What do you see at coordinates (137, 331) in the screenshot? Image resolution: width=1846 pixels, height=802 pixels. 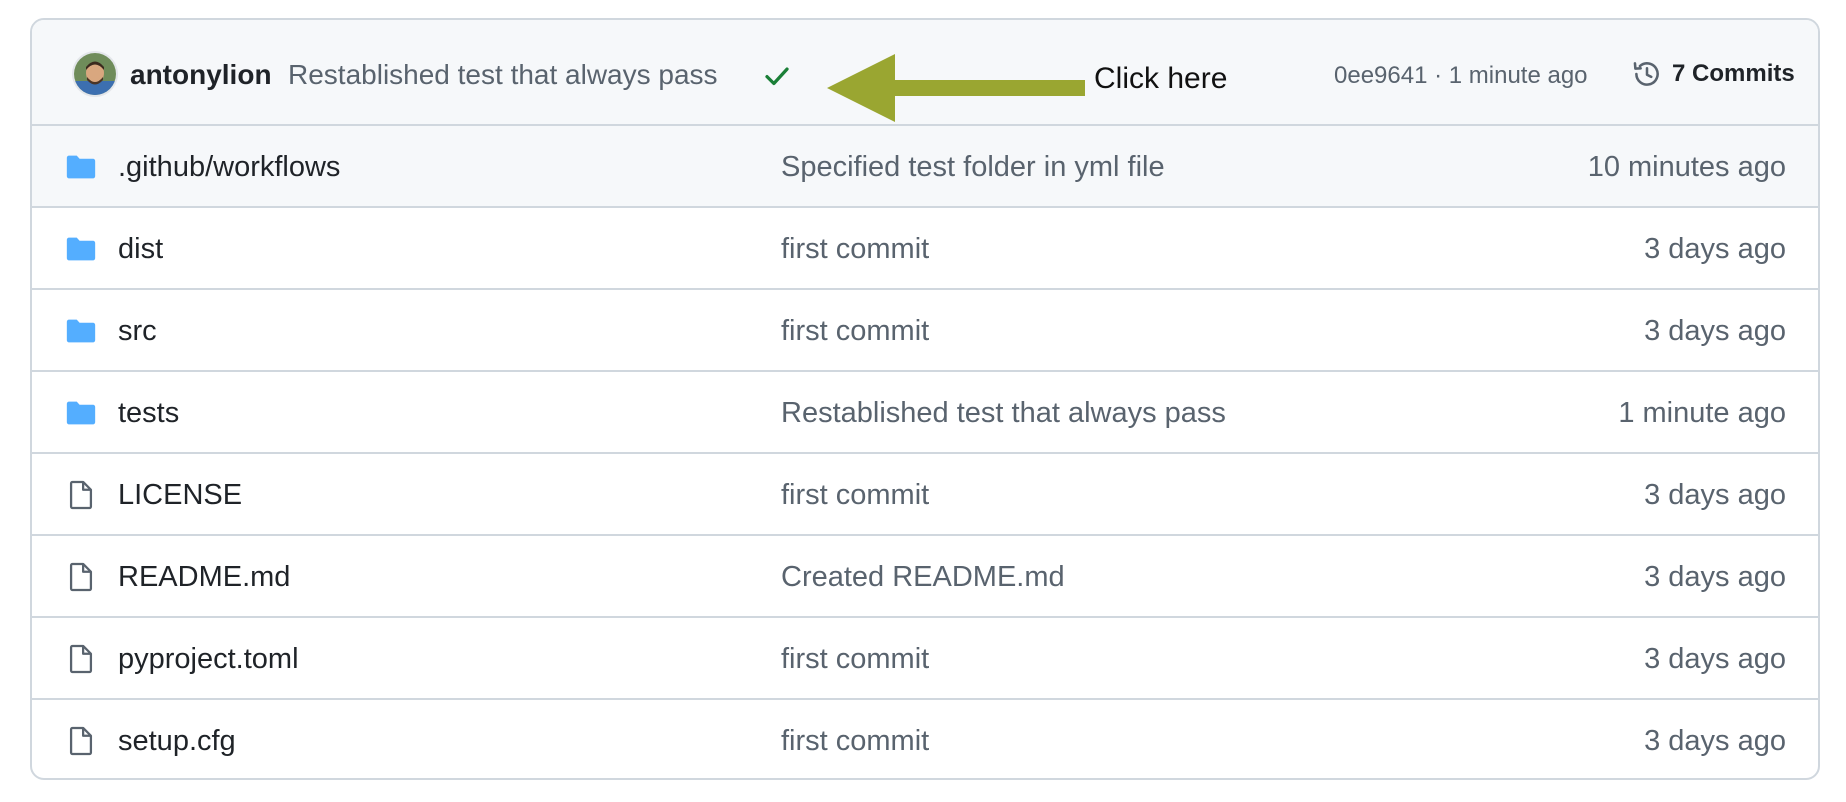 I see `file-name-link: src` at bounding box center [137, 331].